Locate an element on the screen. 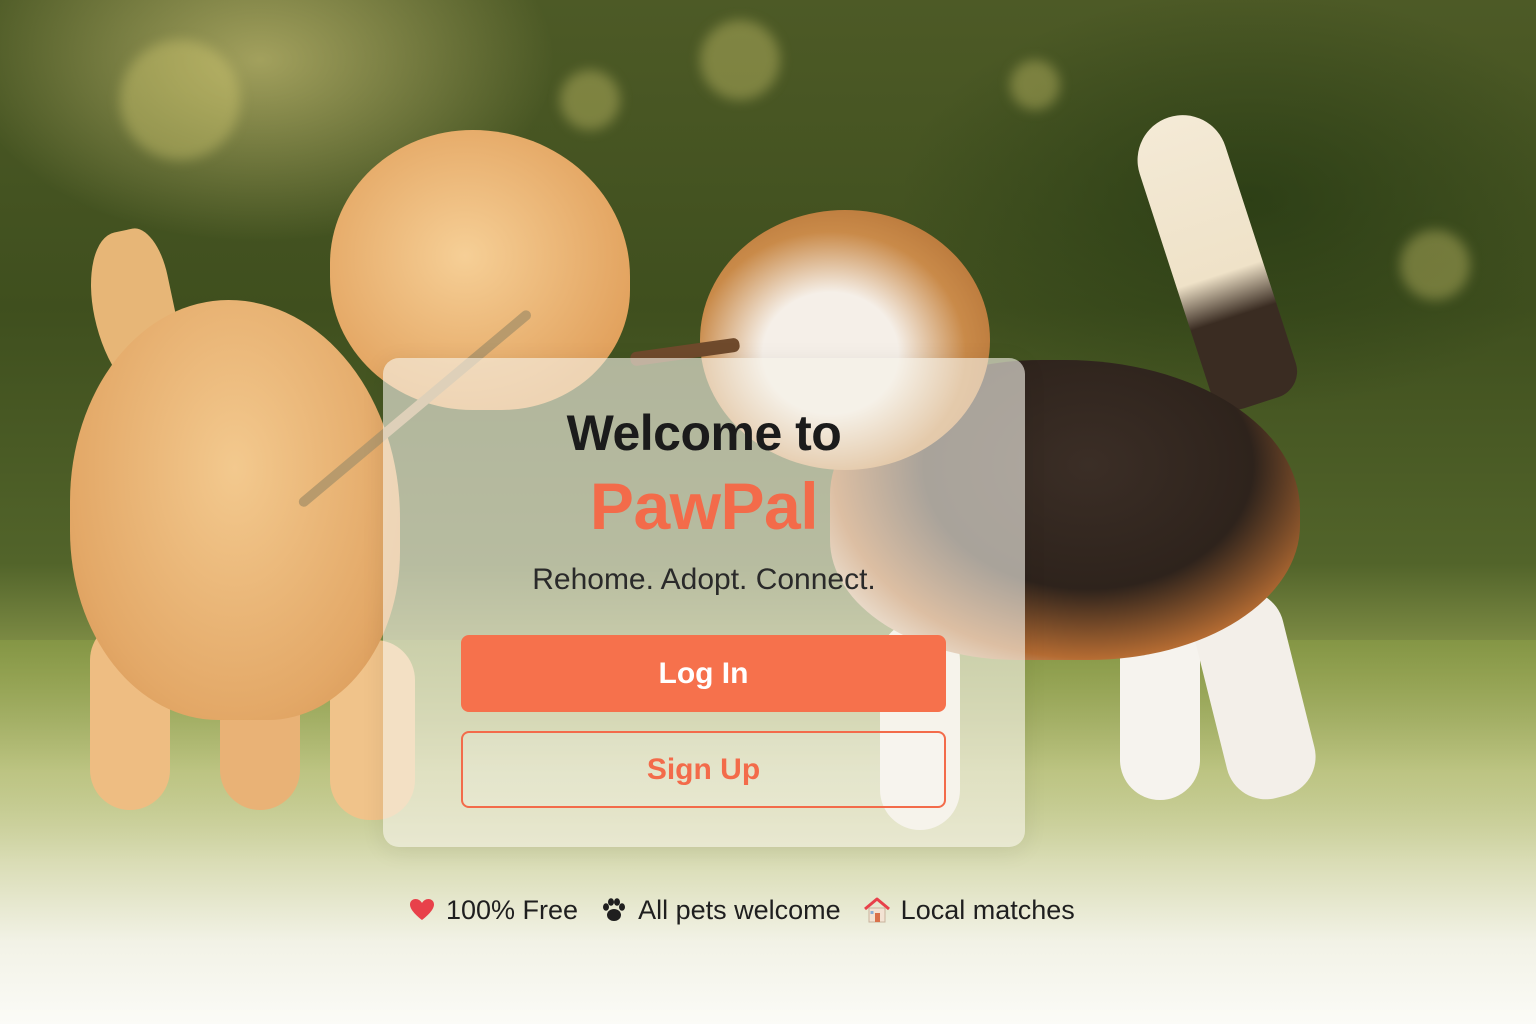 This screenshot has width=1536, height=1024. tagline: Rehome. Adopt. Connect. is located at coordinates (704, 579).